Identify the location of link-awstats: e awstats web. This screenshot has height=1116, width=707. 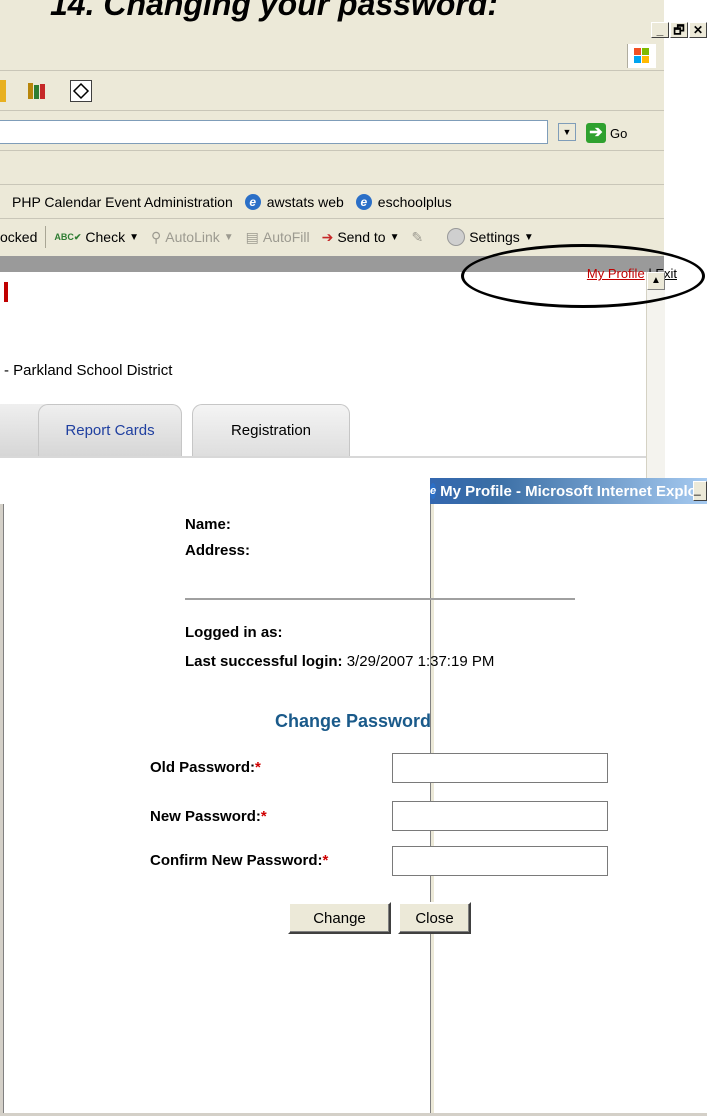
(294, 202).